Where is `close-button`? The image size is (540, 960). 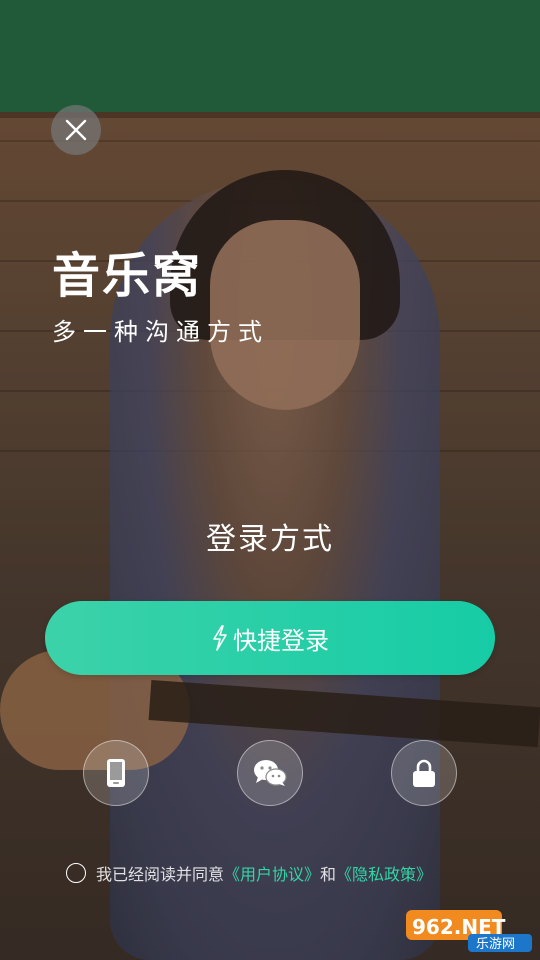
close-button is located at coordinates (76, 130).